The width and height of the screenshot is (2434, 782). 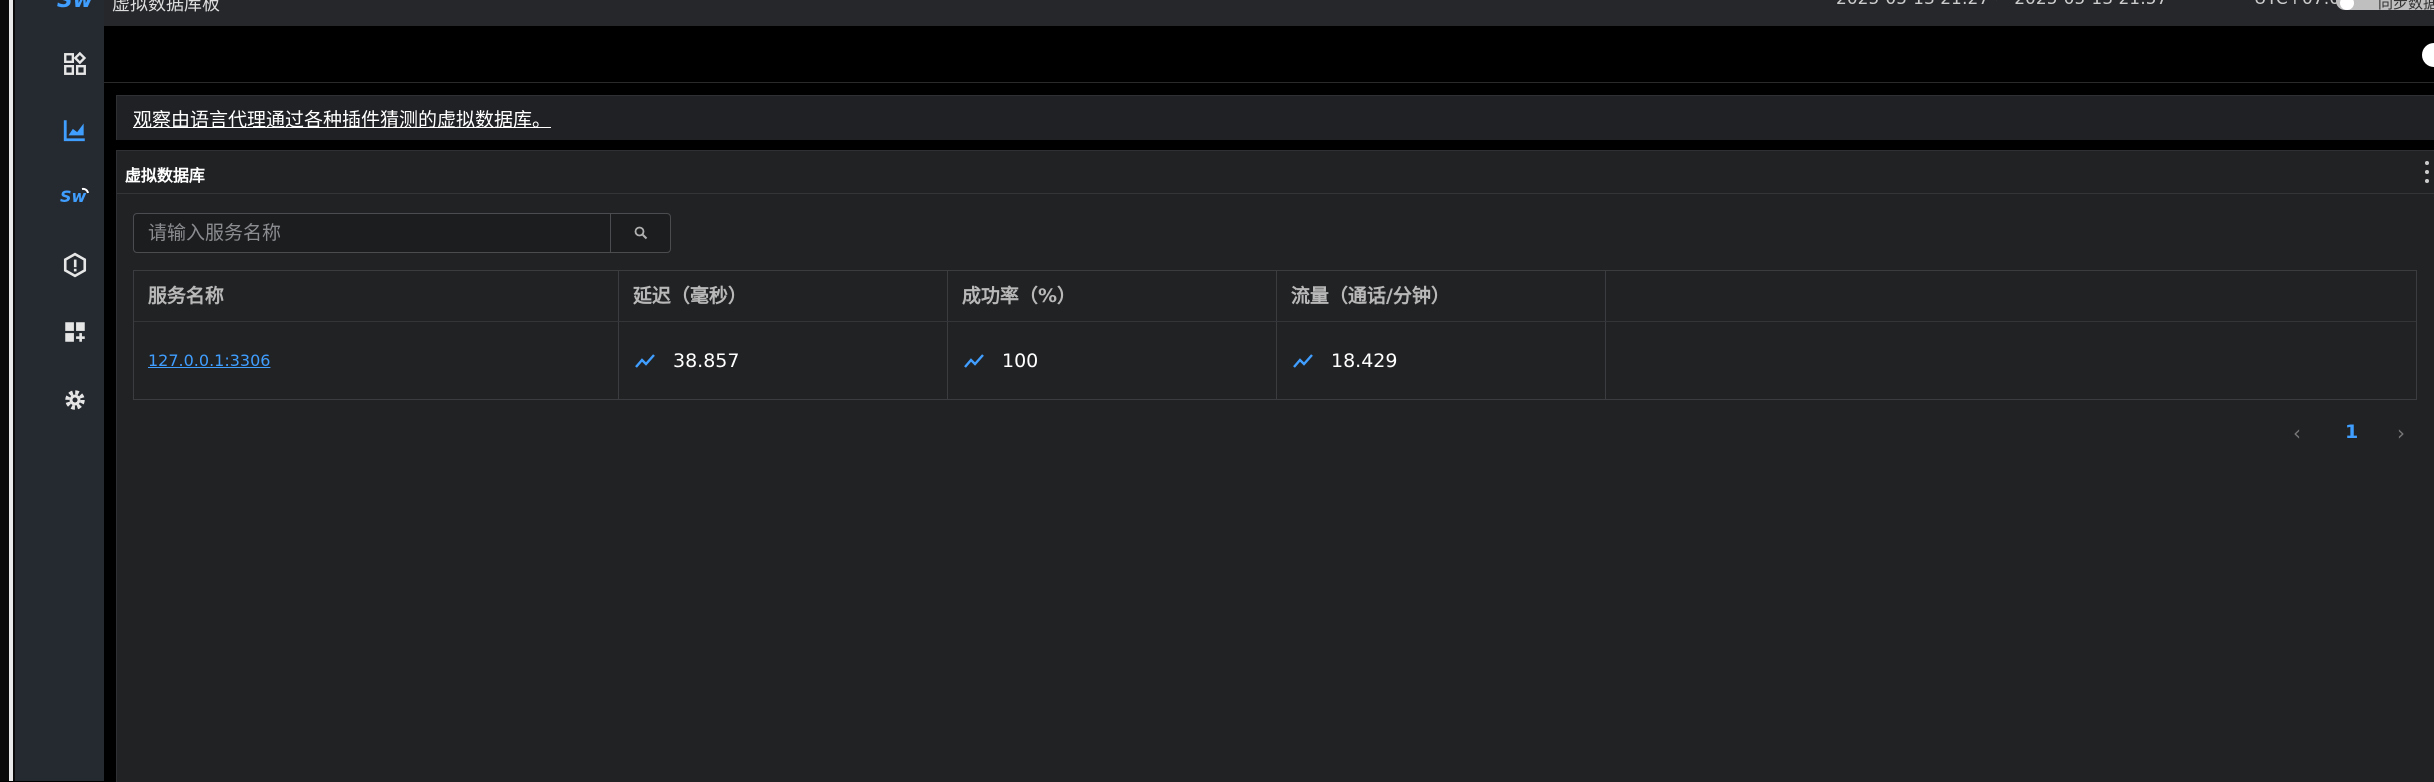 What do you see at coordinates (7, 390) in the screenshot?
I see `window-left-edge` at bounding box center [7, 390].